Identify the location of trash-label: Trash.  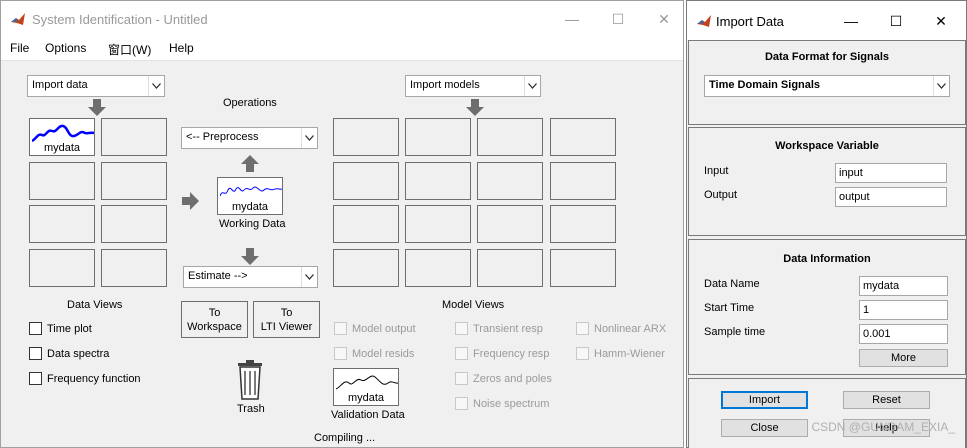
(251, 409).